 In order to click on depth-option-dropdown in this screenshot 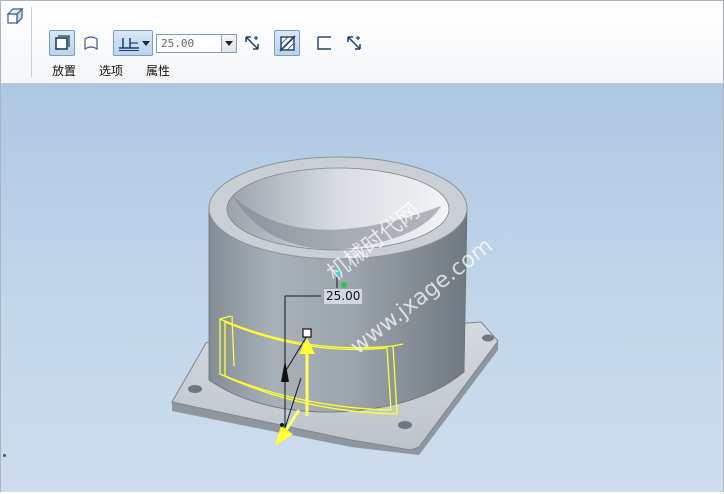, I will do `click(133, 43)`.